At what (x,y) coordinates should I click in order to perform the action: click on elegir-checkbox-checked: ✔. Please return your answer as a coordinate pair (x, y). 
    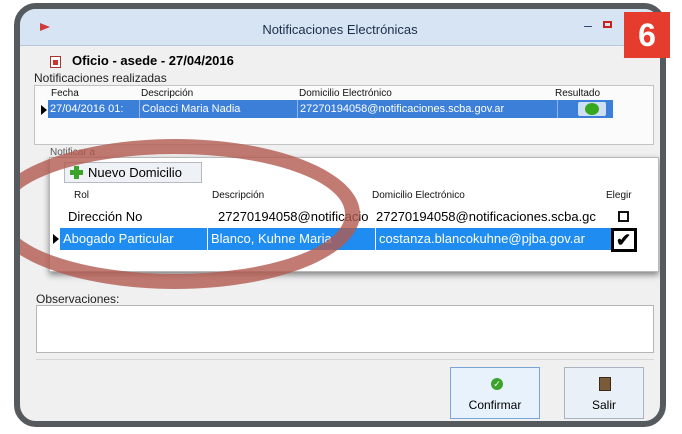
    Looking at the image, I should click on (624, 240).